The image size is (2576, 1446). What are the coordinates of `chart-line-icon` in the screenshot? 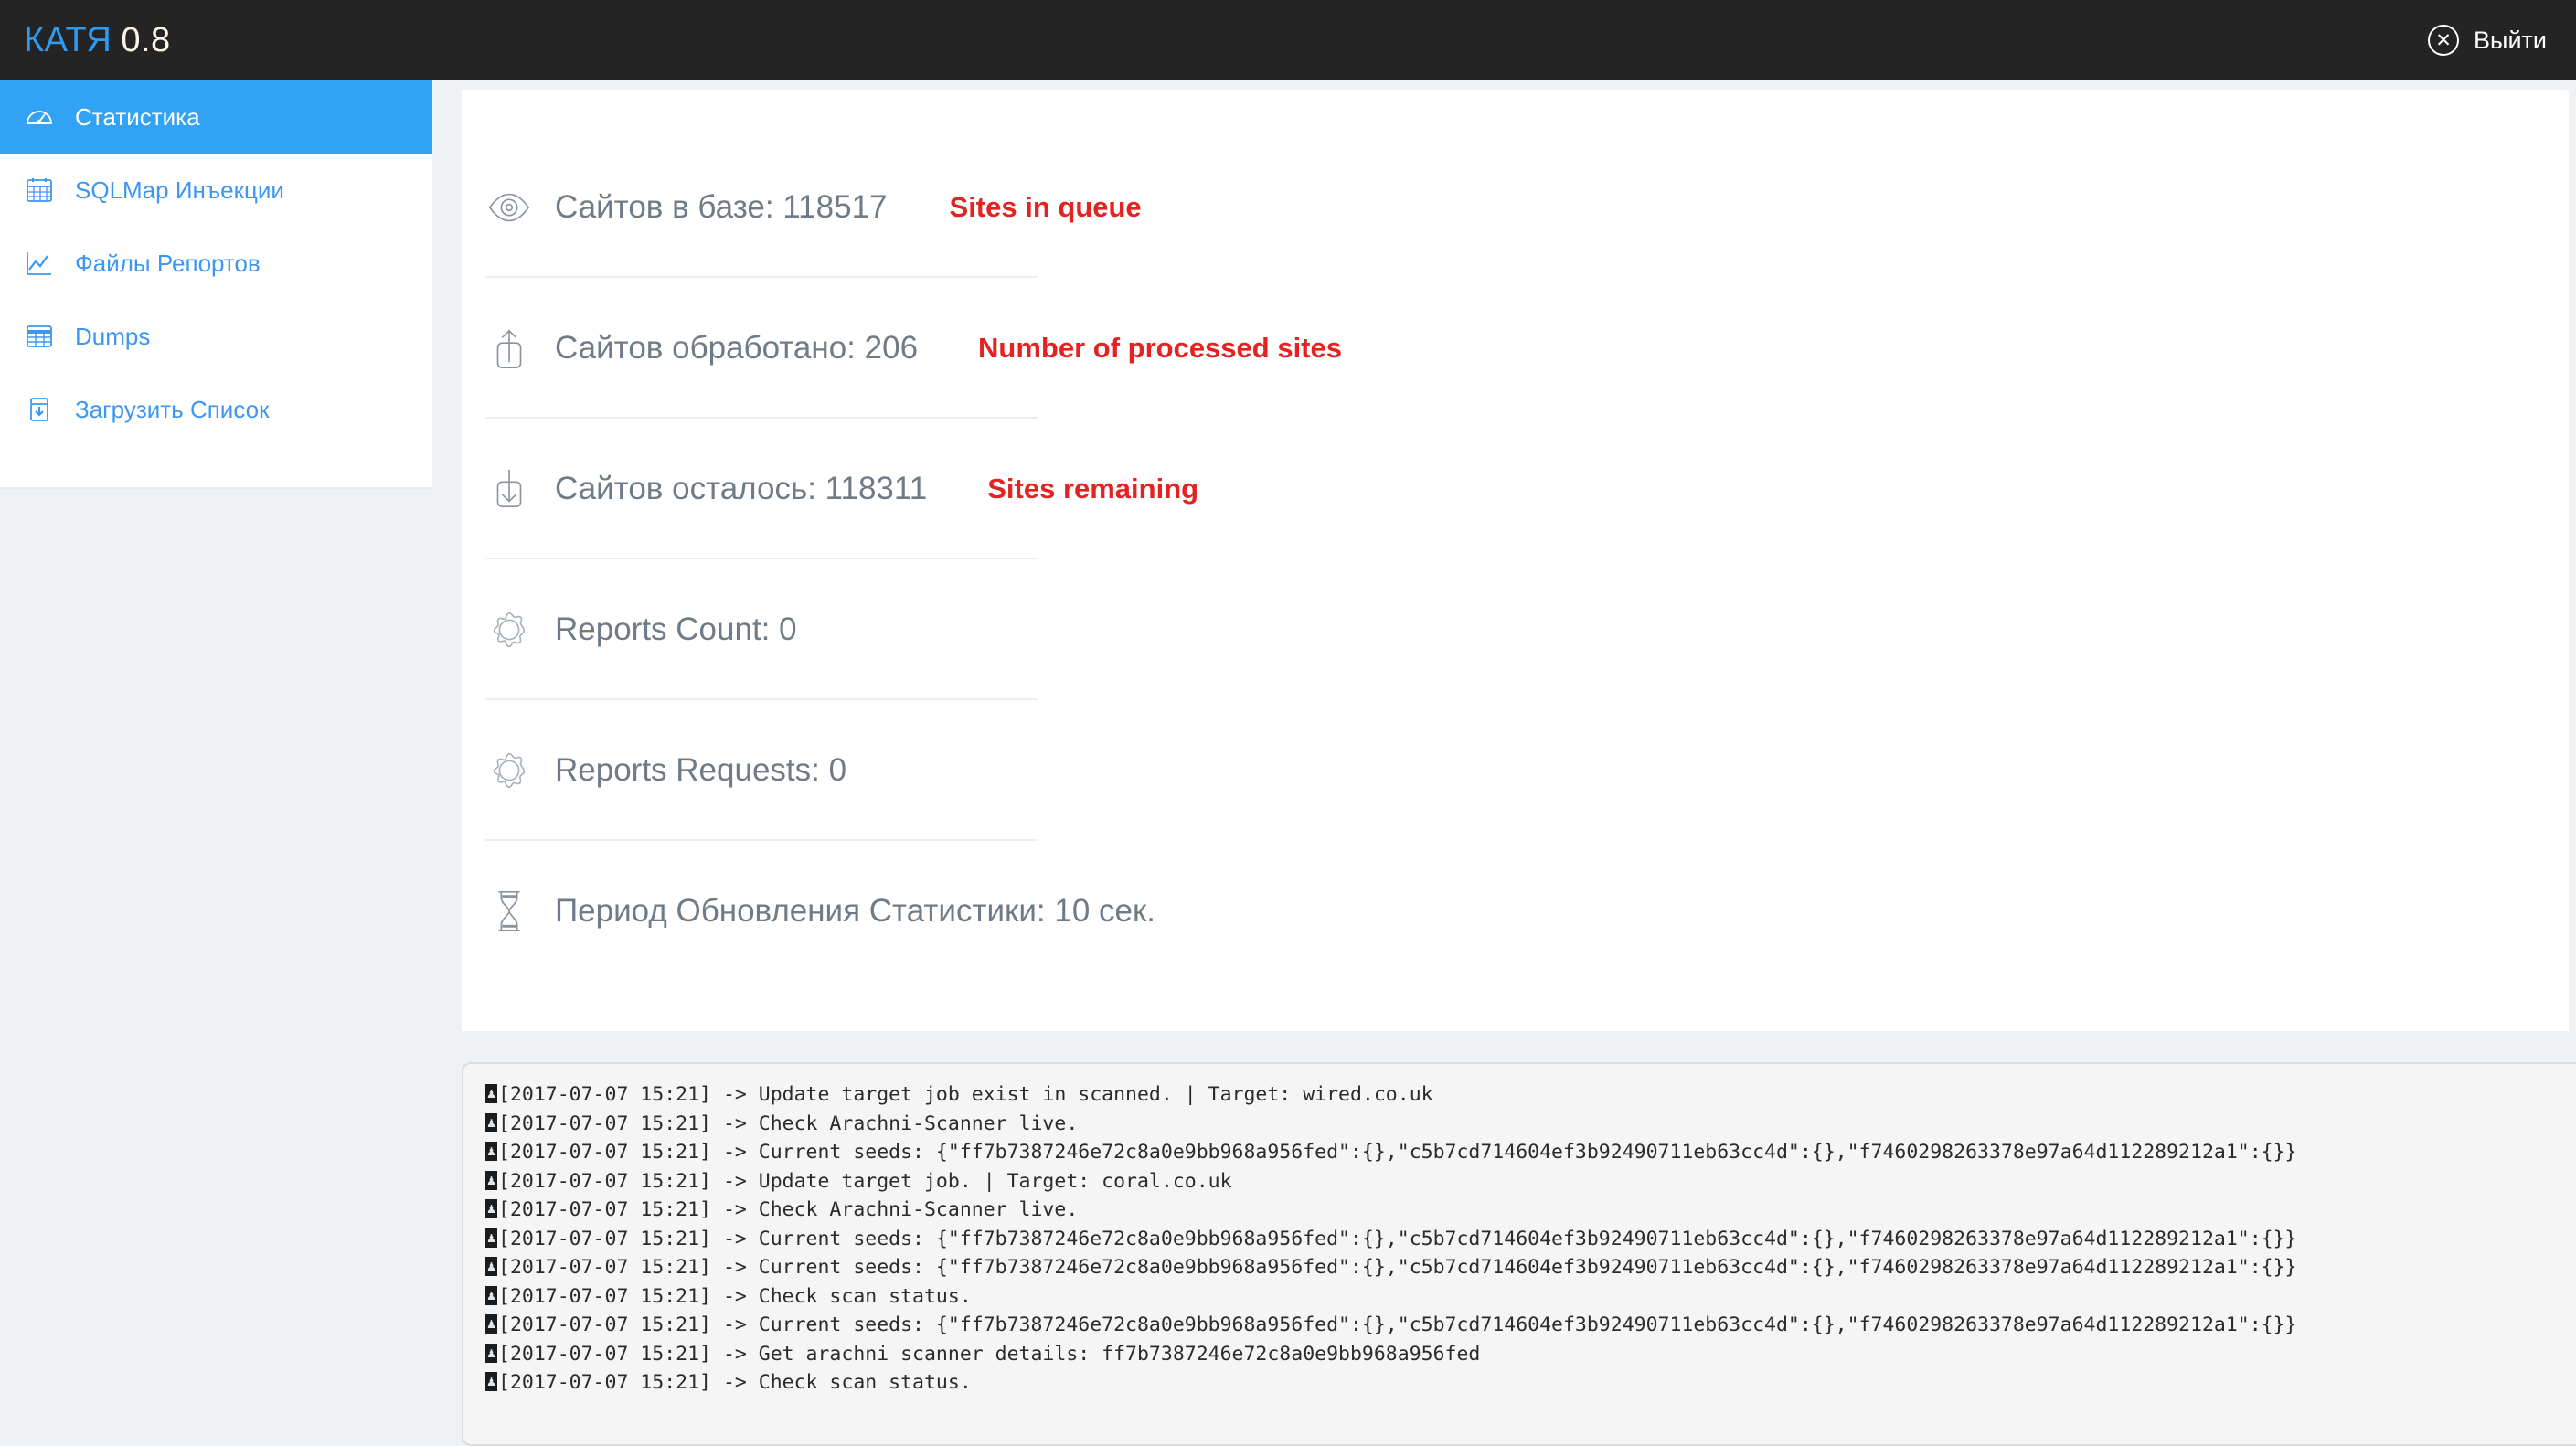 It's located at (39, 263).